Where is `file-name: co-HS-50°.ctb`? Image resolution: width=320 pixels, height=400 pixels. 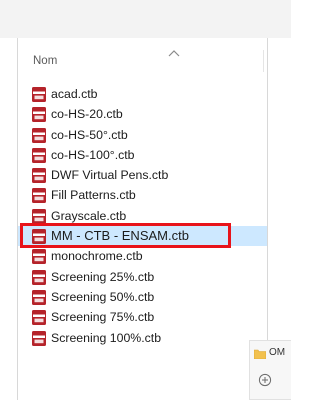 file-name: co-HS-50°.ctb is located at coordinates (89, 134).